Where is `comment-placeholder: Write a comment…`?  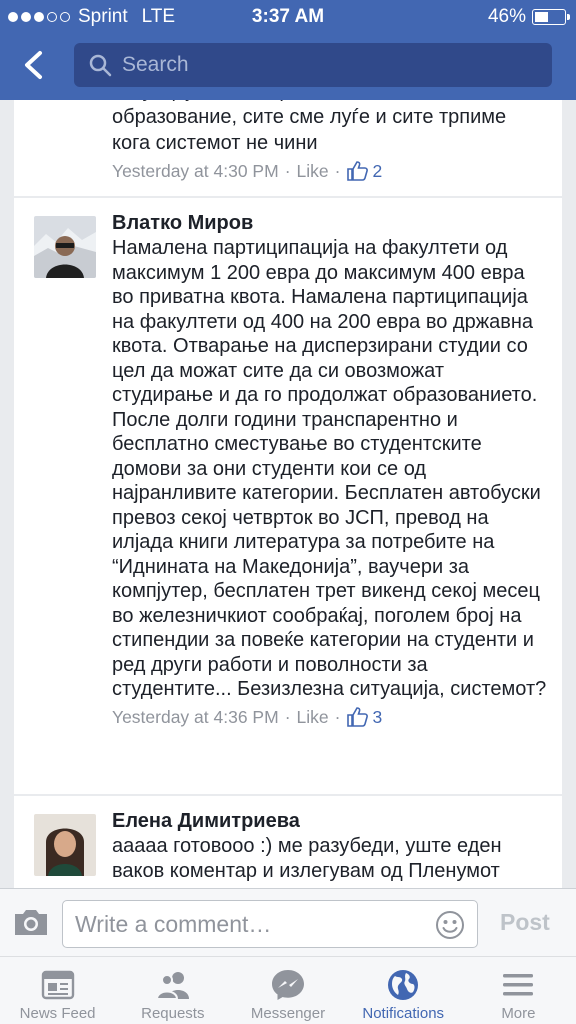
comment-placeholder: Write a comment… is located at coordinates (173, 923).